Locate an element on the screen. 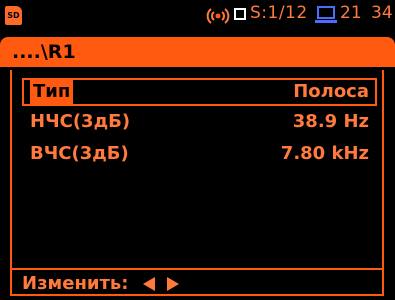 The height and width of the screenshot is (300, 395). left-right-arrows-icon is located at coordinates (160, 284).